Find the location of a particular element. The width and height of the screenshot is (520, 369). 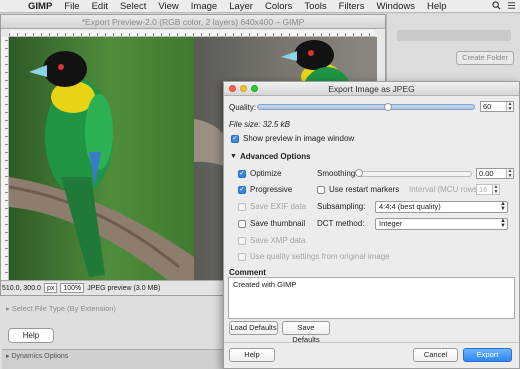

dct-method-value: Integer is located at coordinates (391, 223).